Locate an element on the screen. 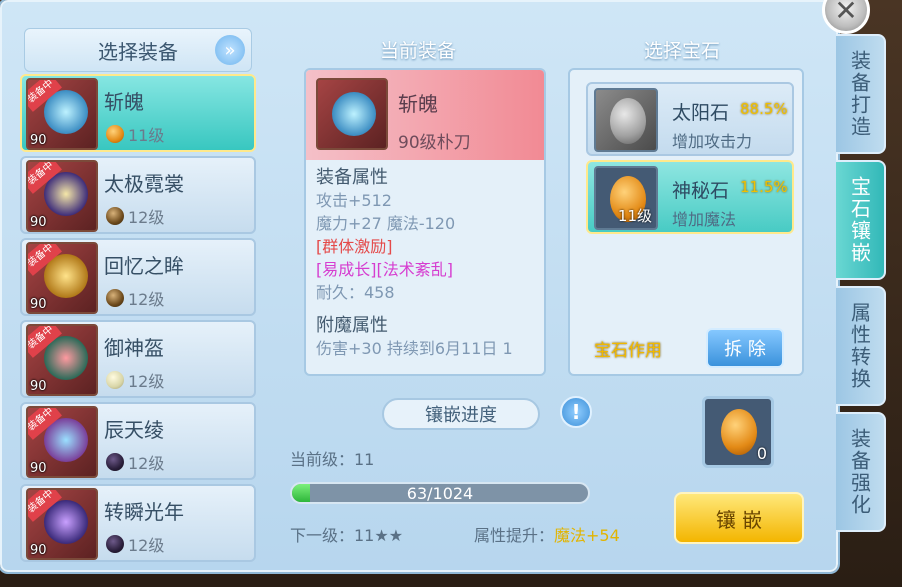  gem-effect-link: 宝石作用 is located at coordinates (628, 348).